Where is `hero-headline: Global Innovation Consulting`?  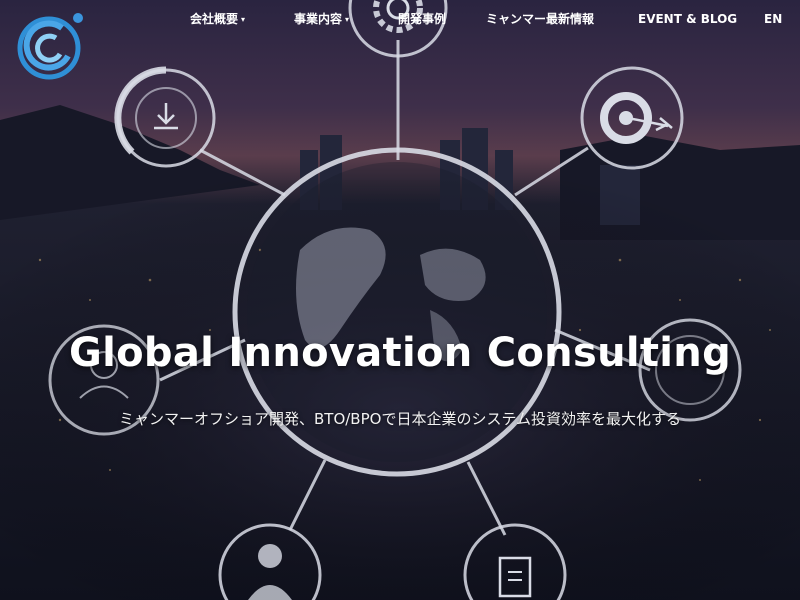
hero-headline: Global Innovation Consulting is located at coordinates (400, 353).